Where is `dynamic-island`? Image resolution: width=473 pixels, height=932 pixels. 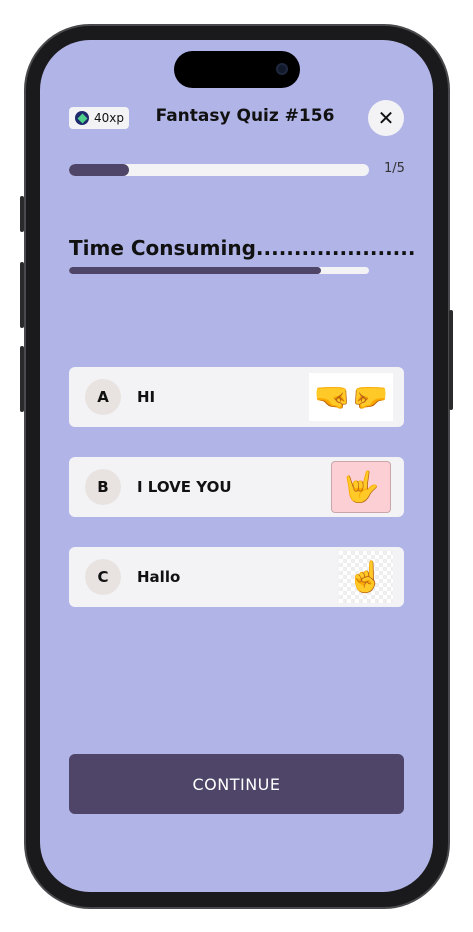 dynamic-island is located at coordinates (237, 69).